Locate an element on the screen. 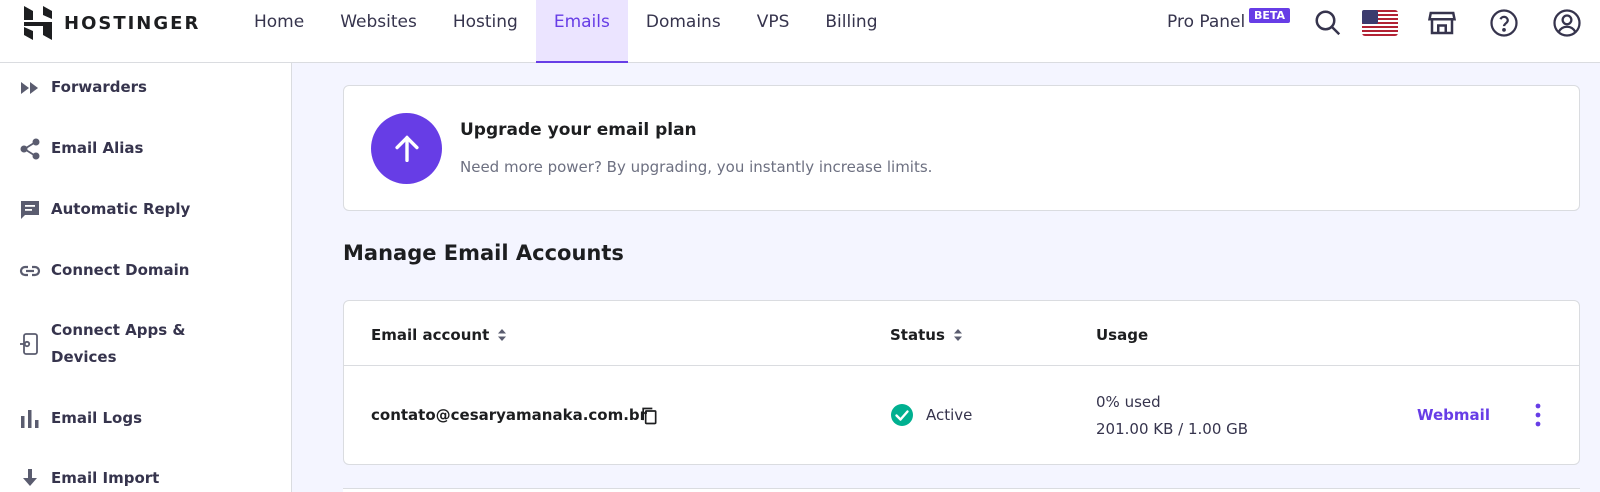 This screenshot has width=1600, height=492. nav-websites: Websites is located at coordinates (378, 31).